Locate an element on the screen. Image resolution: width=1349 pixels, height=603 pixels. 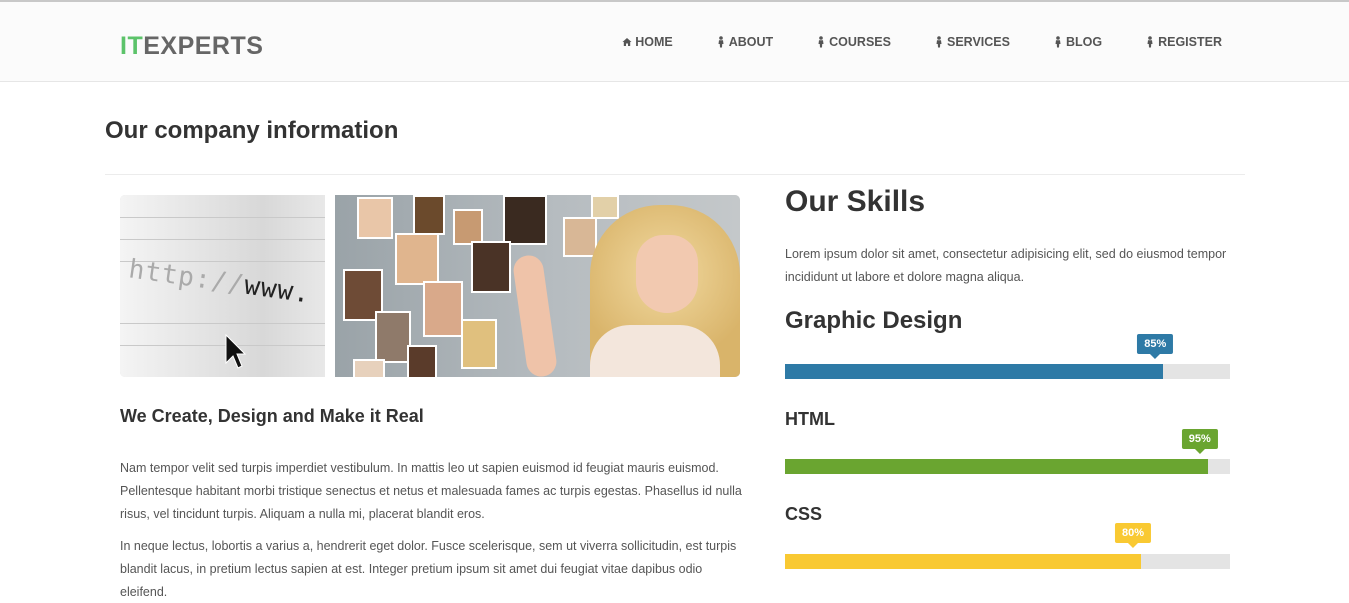
nav-label-home: HOME is located at coordinates (654, 42).